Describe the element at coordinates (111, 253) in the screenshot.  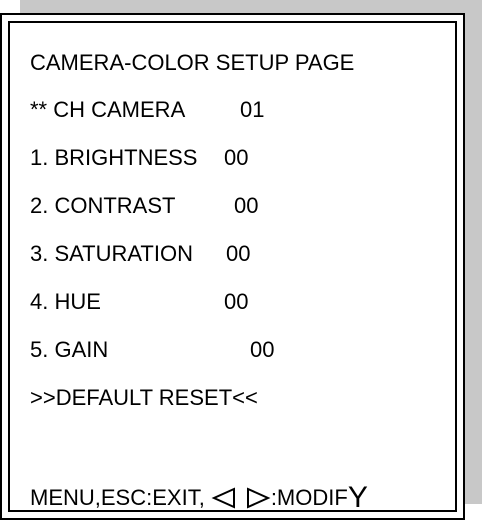
I see `menu-item-label: 3. SATURATION` at that location.